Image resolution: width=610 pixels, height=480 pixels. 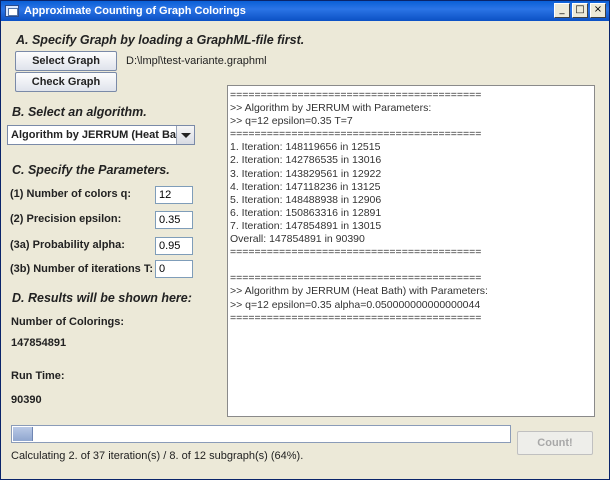 I want to click on log-line: 7. Iteration: 147854891 in 13015, so click(x=306, y=225).